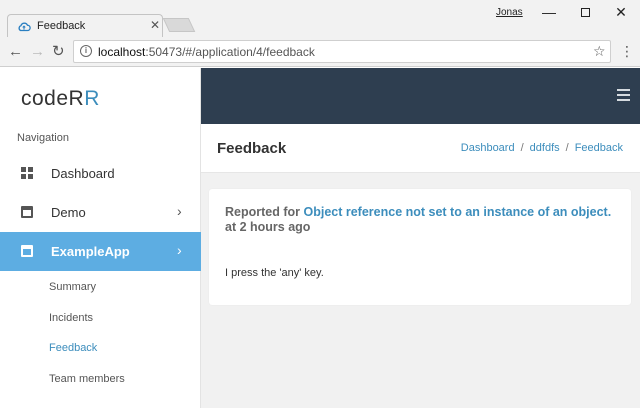  What do you see at coordinates (262, 212) in the screenshot?
I see `reported-prefix: Reported for` at bounding box center [262, 212].